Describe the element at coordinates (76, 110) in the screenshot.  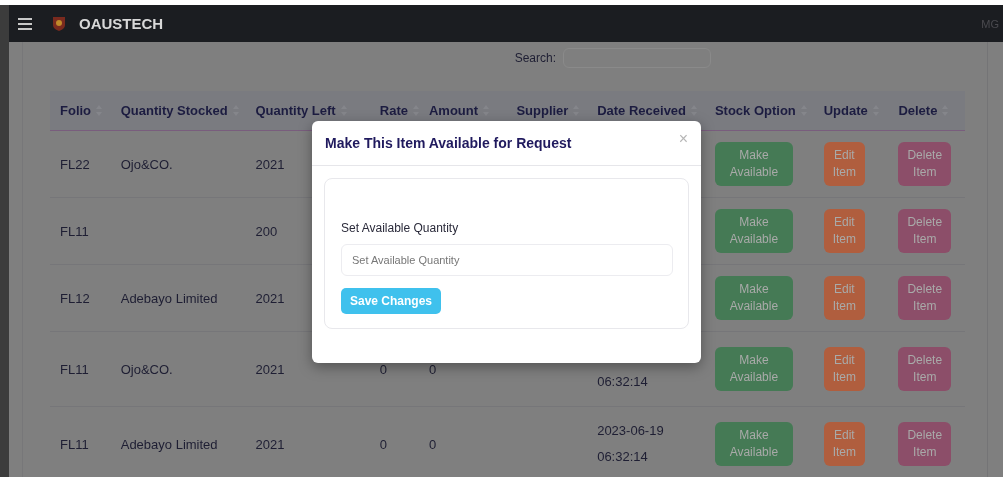
I see `column-header: Folio` at that location.